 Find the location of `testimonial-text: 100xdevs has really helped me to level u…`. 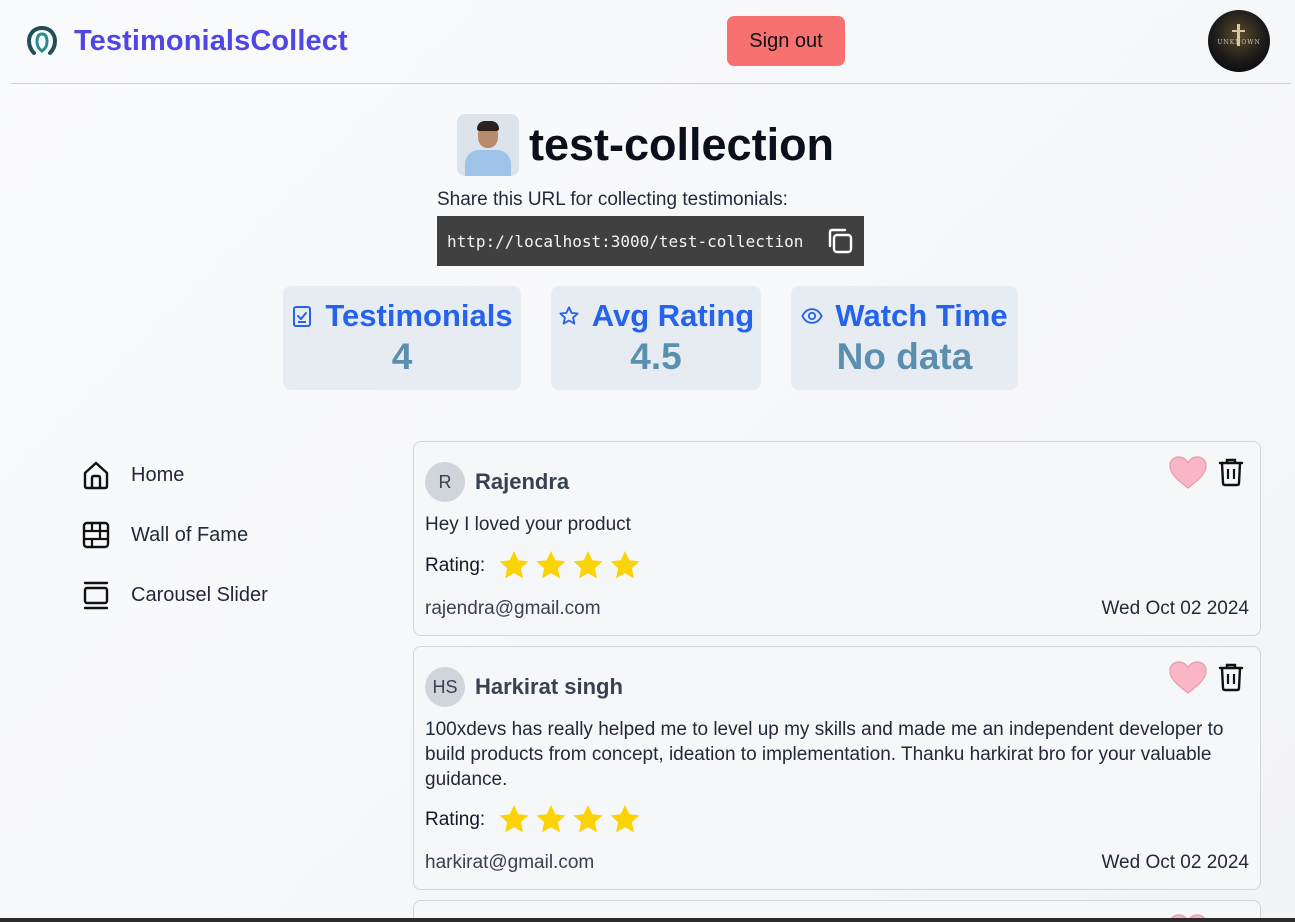

testimonial-text: 100xdevs has really helped me to level u… is located at coordinates (824, 754).